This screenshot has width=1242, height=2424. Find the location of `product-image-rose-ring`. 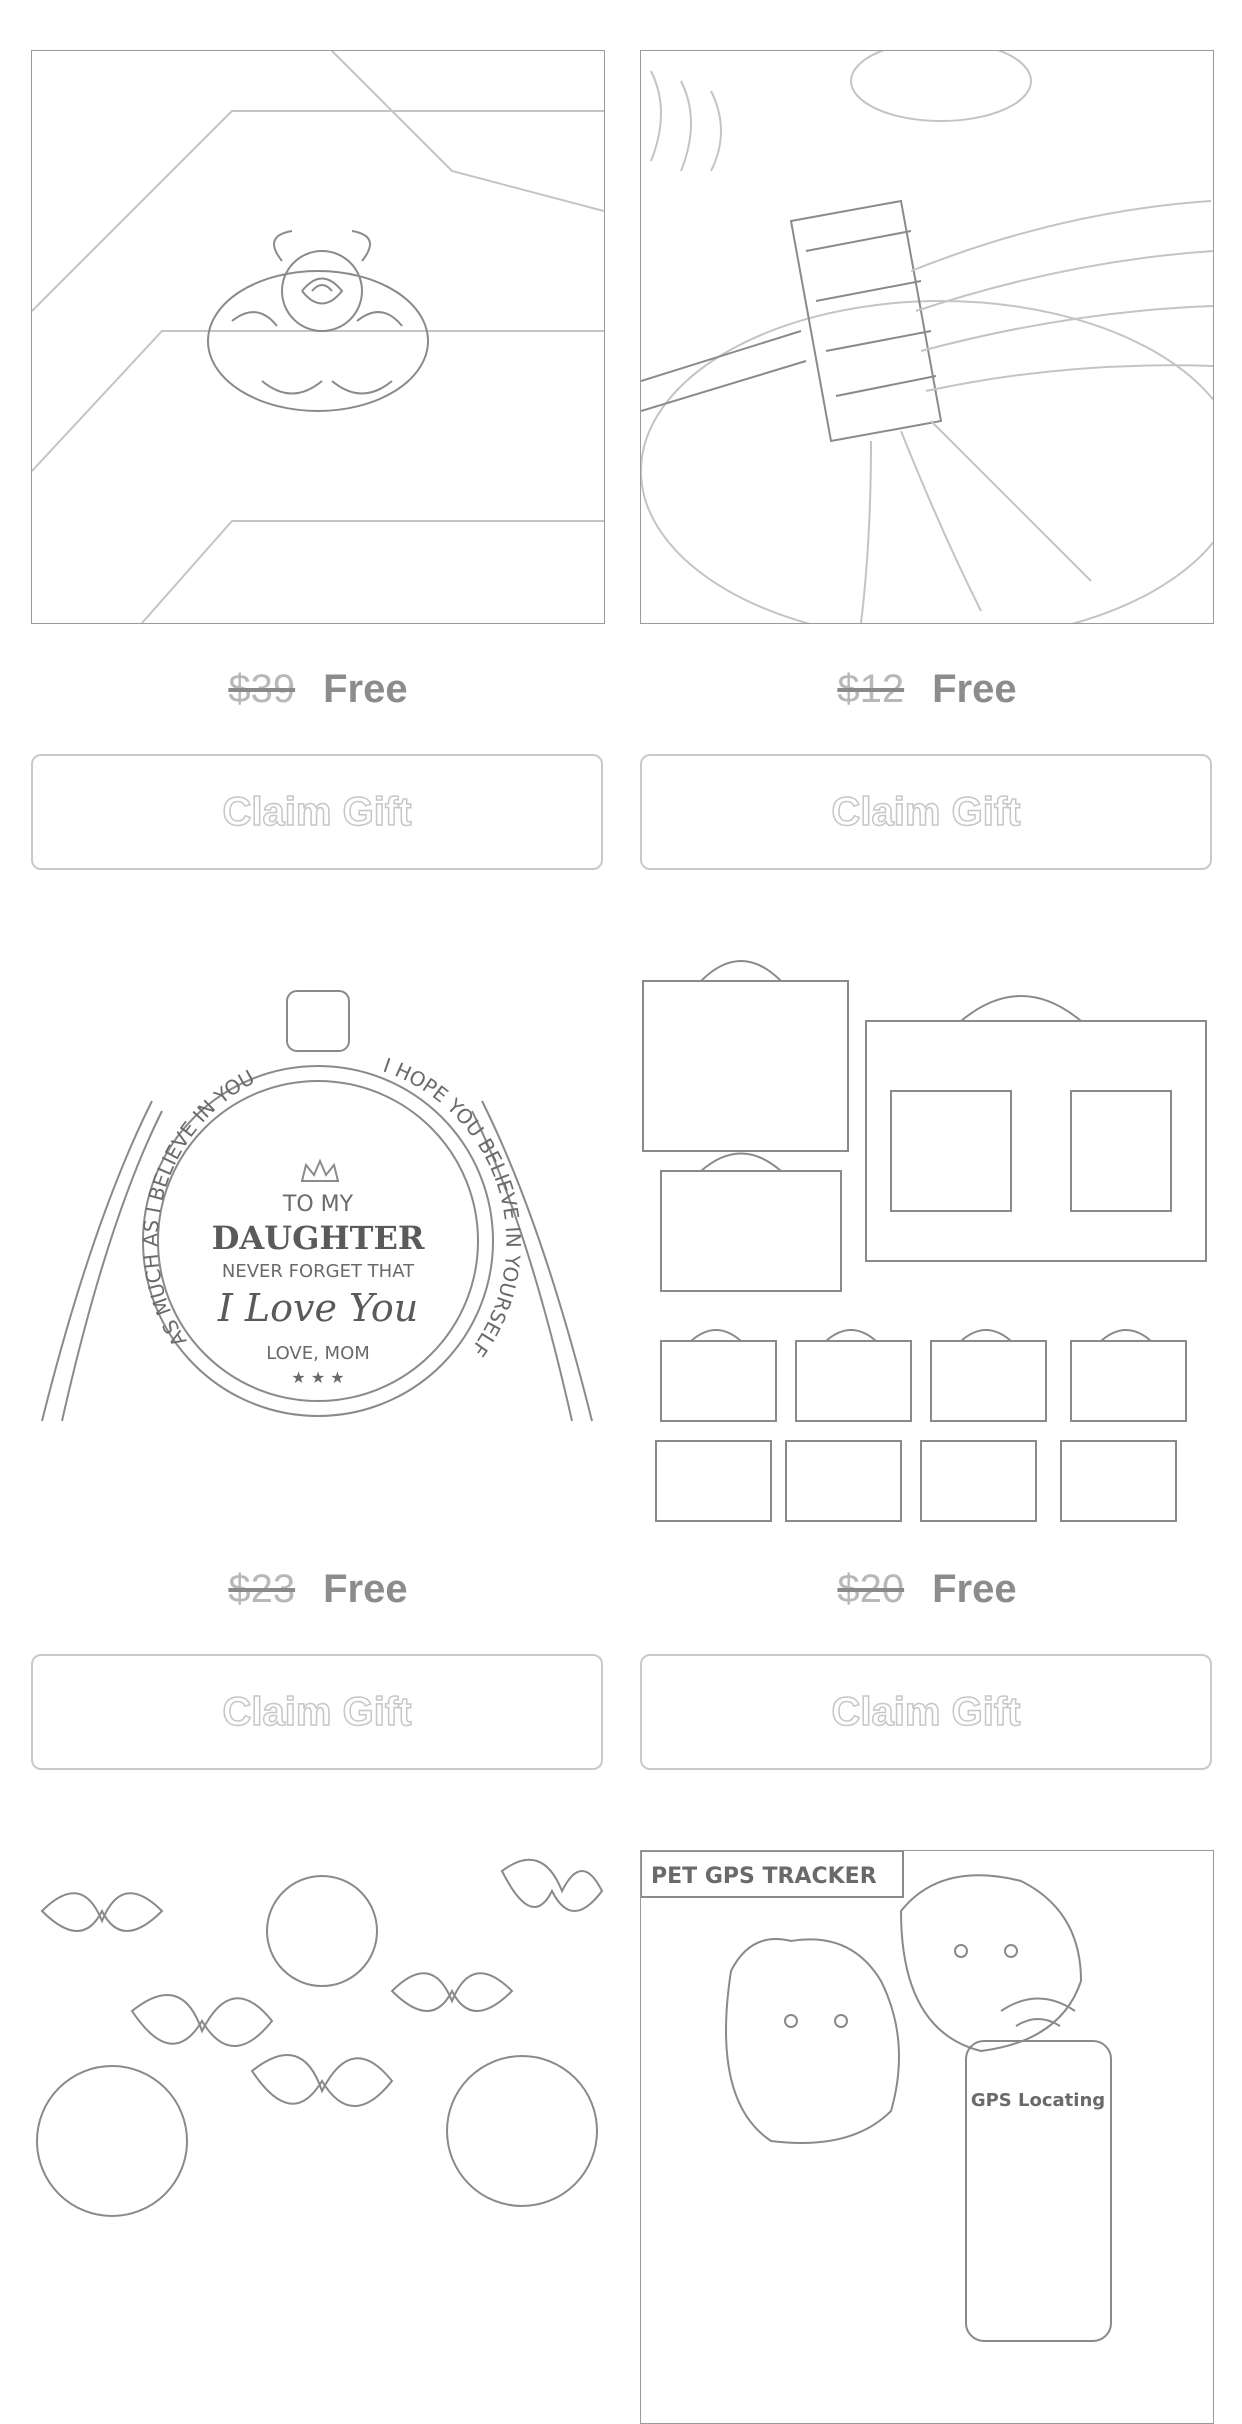

product-image-rose-ring is located at coordinates (318, 337).